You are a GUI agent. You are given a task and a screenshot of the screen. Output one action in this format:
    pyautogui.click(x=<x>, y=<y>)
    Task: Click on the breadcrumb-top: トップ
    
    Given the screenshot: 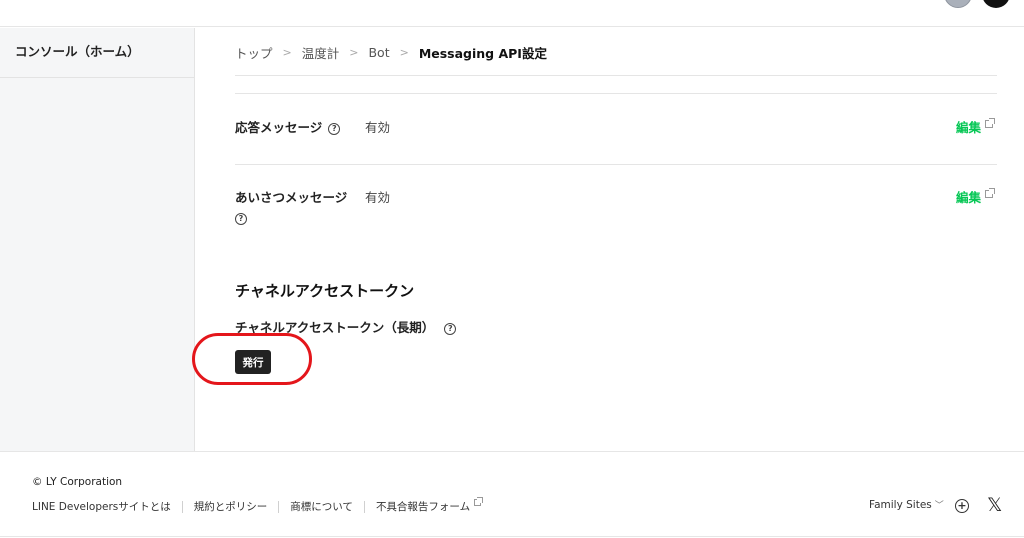 What is the action you would take?
    pyautogui.click(x=254, y=52)
    